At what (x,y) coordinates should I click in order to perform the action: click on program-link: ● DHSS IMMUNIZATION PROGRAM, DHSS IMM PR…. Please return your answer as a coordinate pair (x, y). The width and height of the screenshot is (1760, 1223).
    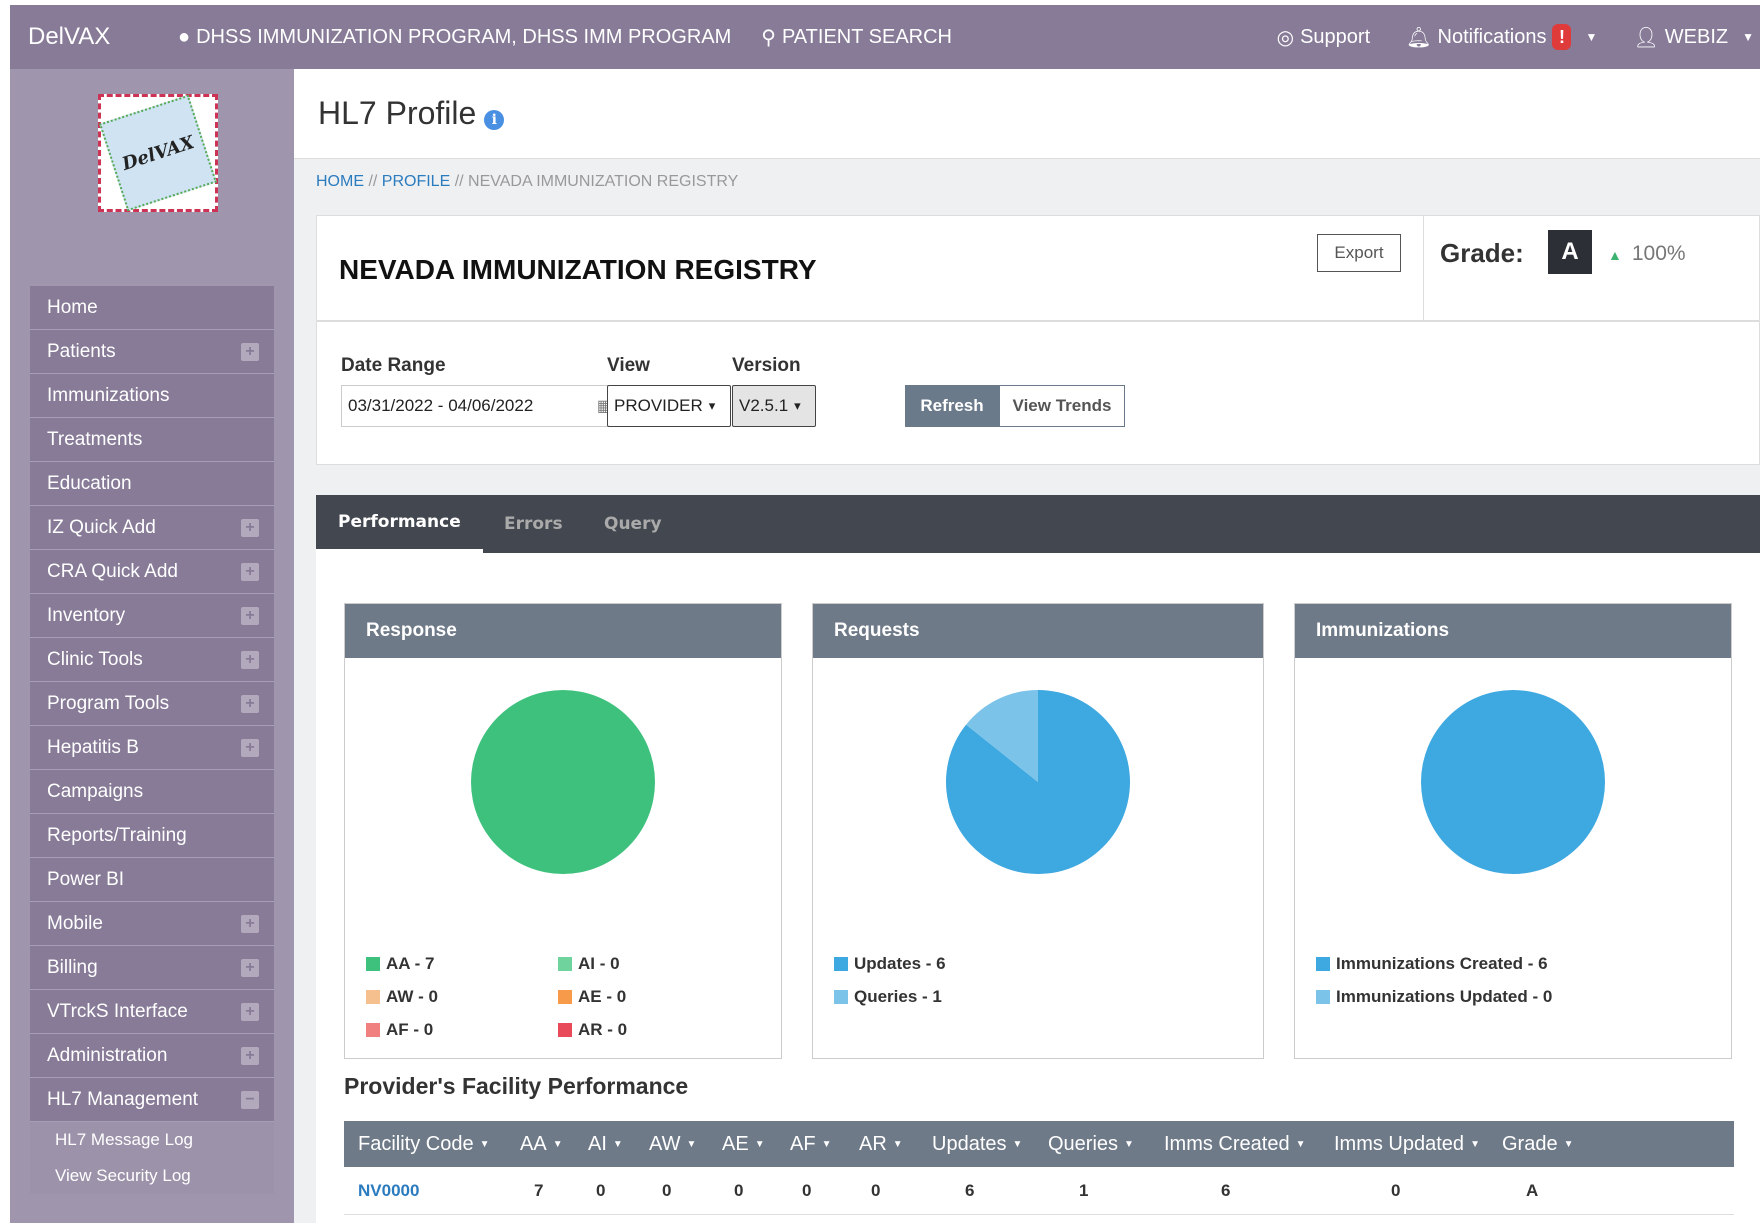
    Looking at the image, I should click on (454, 37).